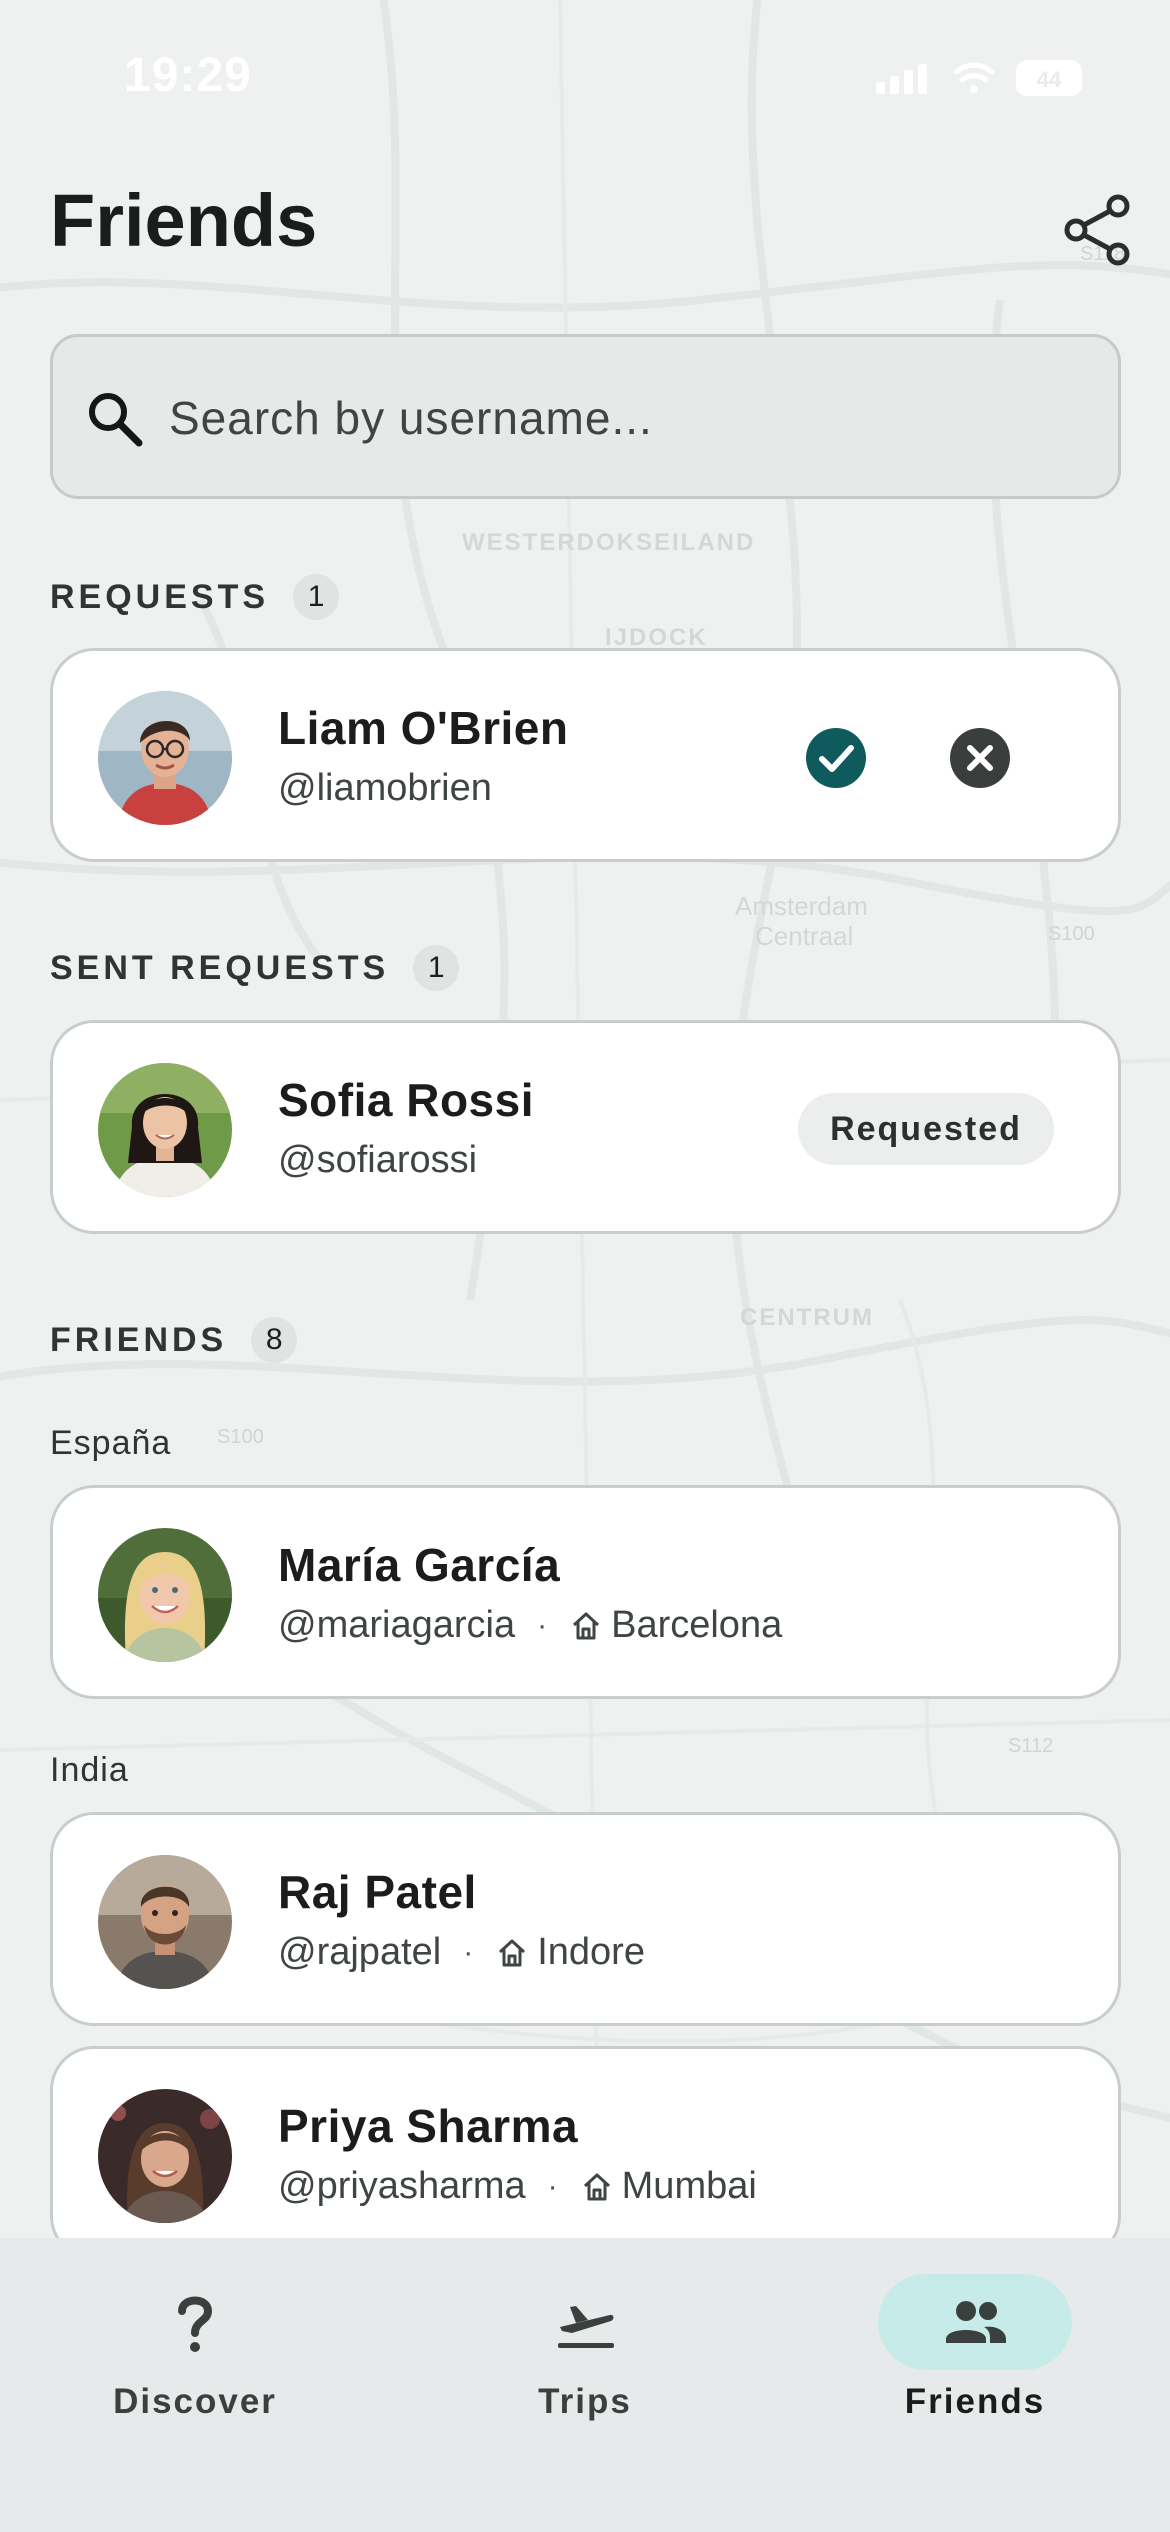  I want to click on wifi-icon, so click(974, 72).